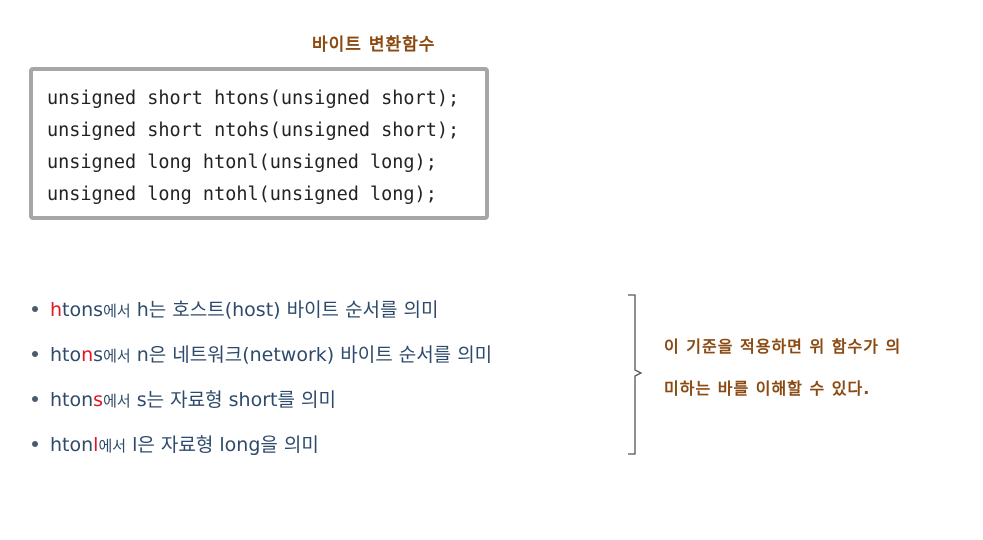 The width and height of the screenshot is (983, 540). Describe the element at coordinates (242, 194) in the screenshot. I see `code-line-ntohl: unsigned long ntohl(unsigned long);` at that location.